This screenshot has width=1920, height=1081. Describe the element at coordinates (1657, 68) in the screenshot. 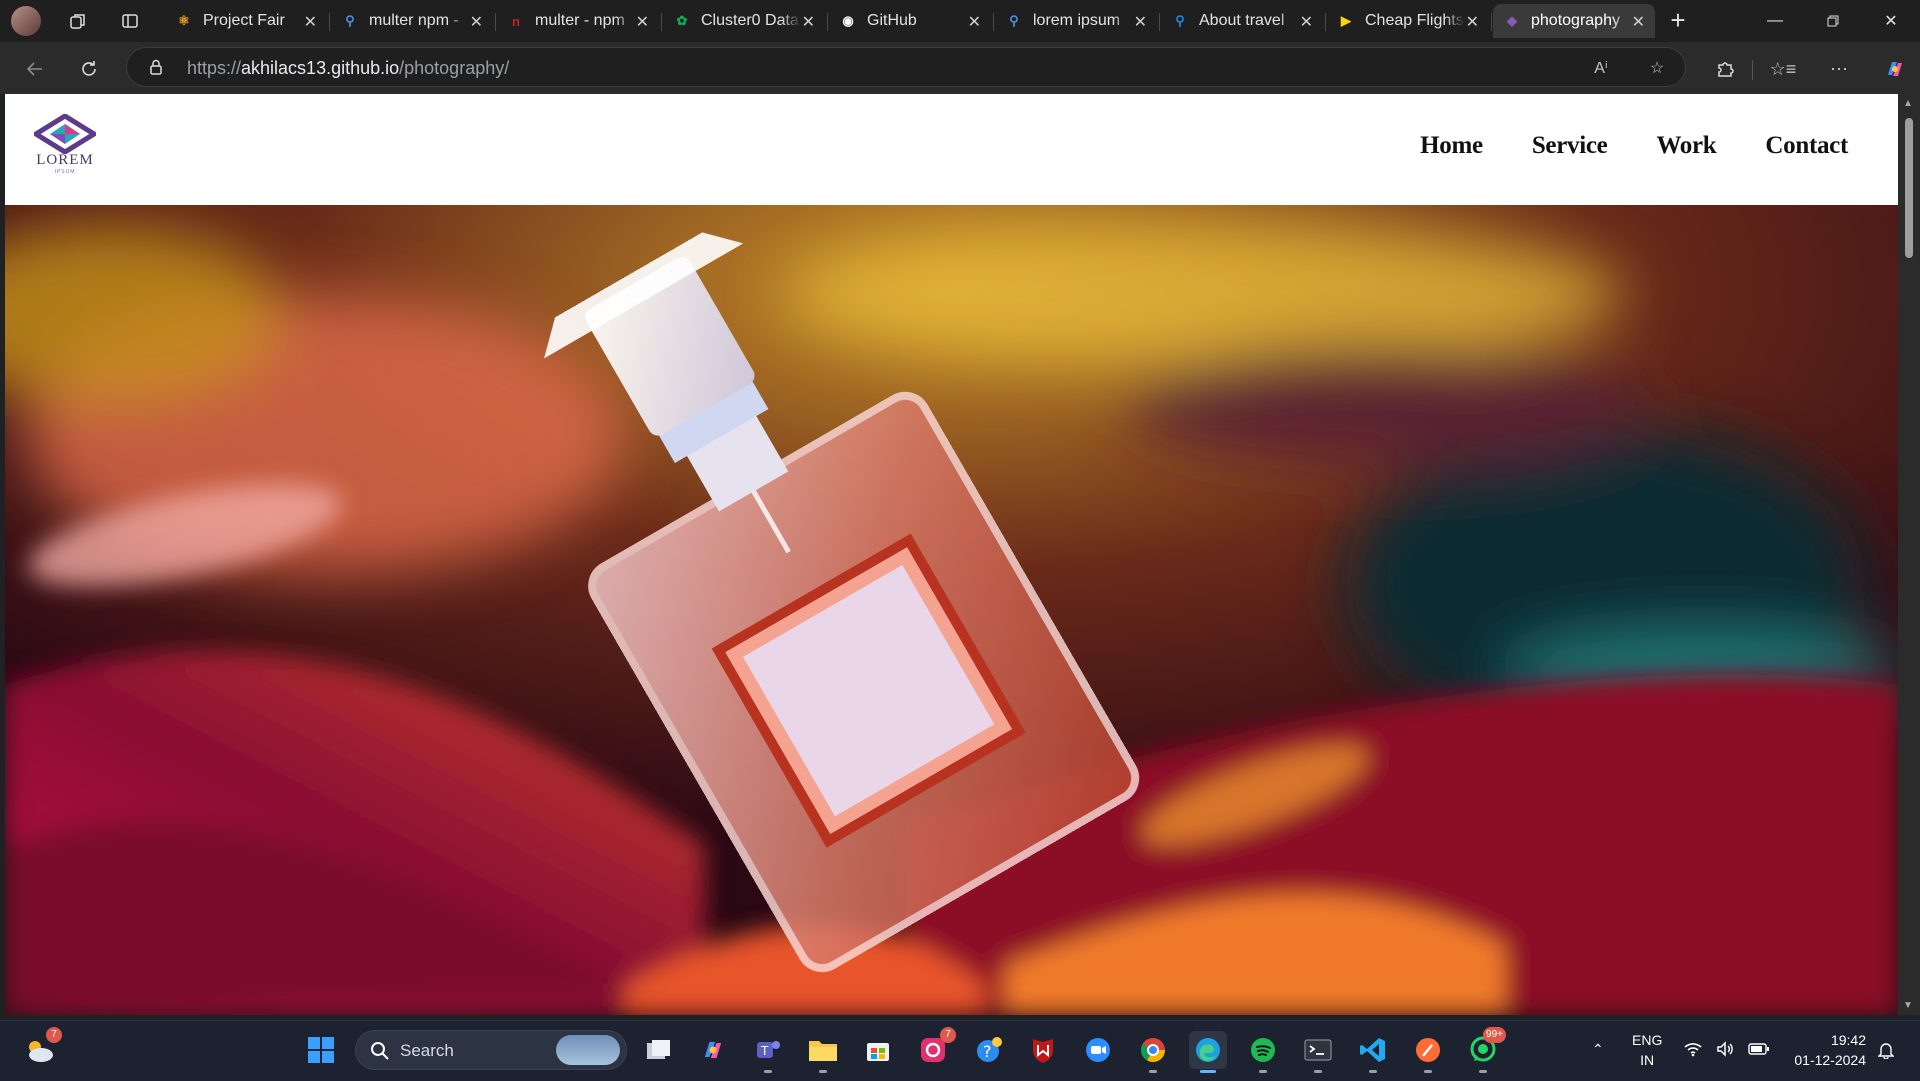

I see `add-favorite-button: ☆` at that location.